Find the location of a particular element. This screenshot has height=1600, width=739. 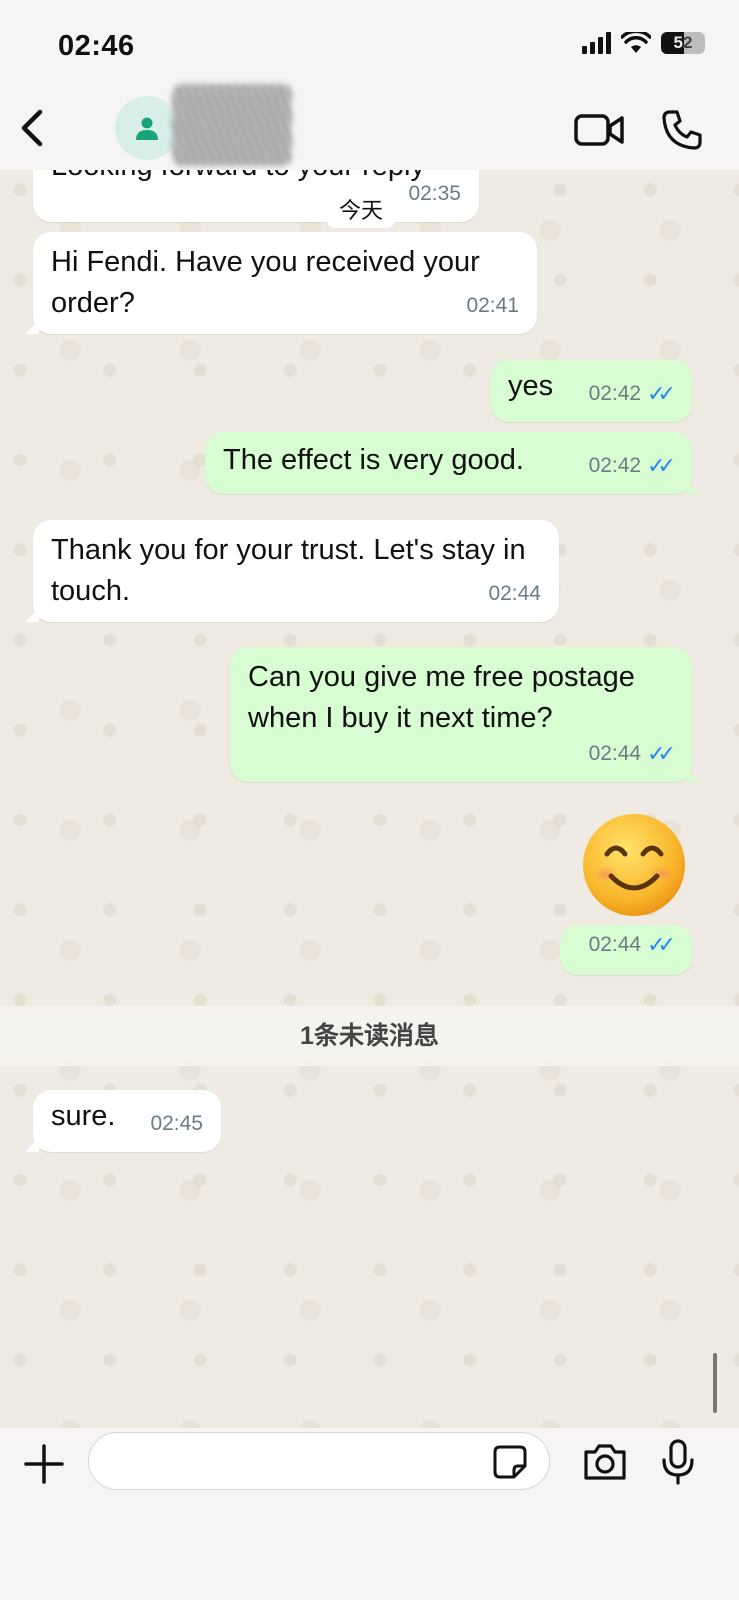

smiling-face-icon is located at coordinates (634, 865).